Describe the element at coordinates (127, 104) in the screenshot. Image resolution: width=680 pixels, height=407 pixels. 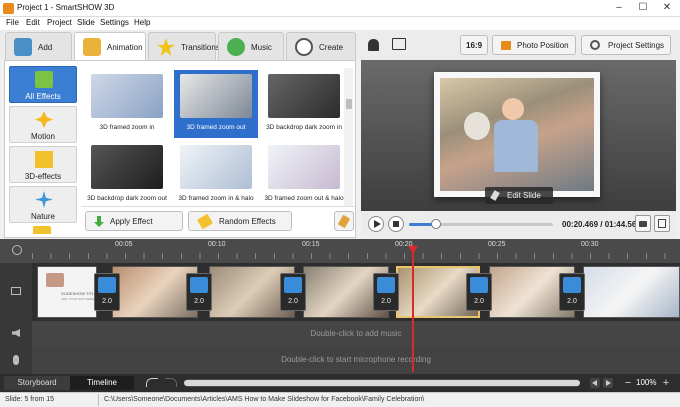
I see `effect-item: 3D framed zoom in` at that location.